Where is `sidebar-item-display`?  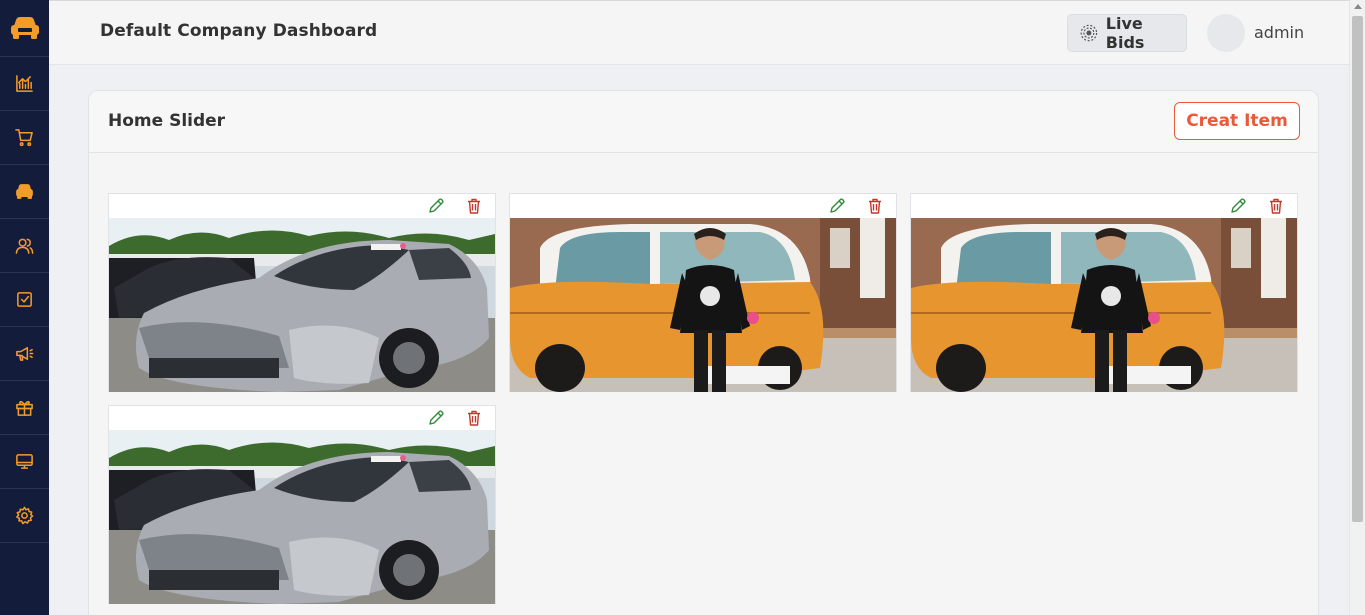
sidebar-item-display is located at coordinates (24, 462).